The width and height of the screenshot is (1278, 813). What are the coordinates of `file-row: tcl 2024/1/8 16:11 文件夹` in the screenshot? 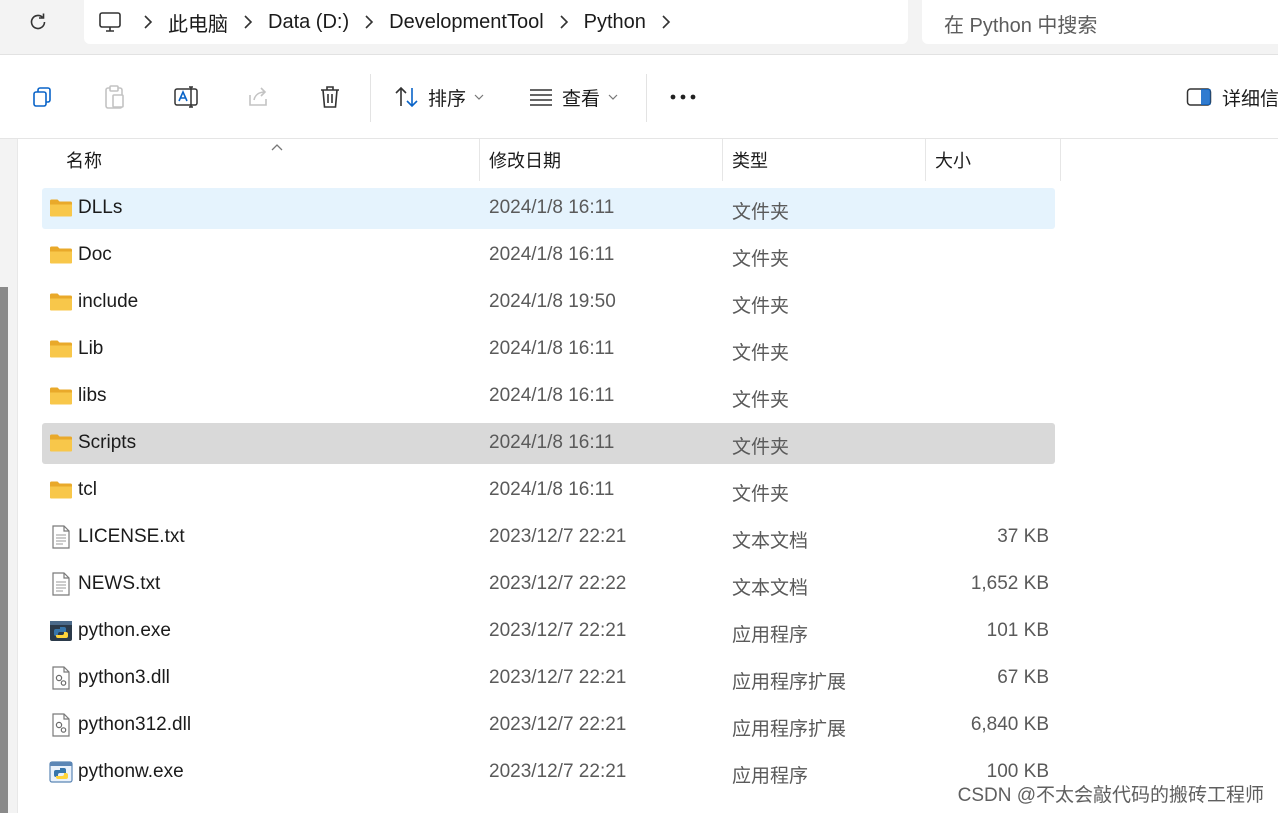 It's located at (548, 490).